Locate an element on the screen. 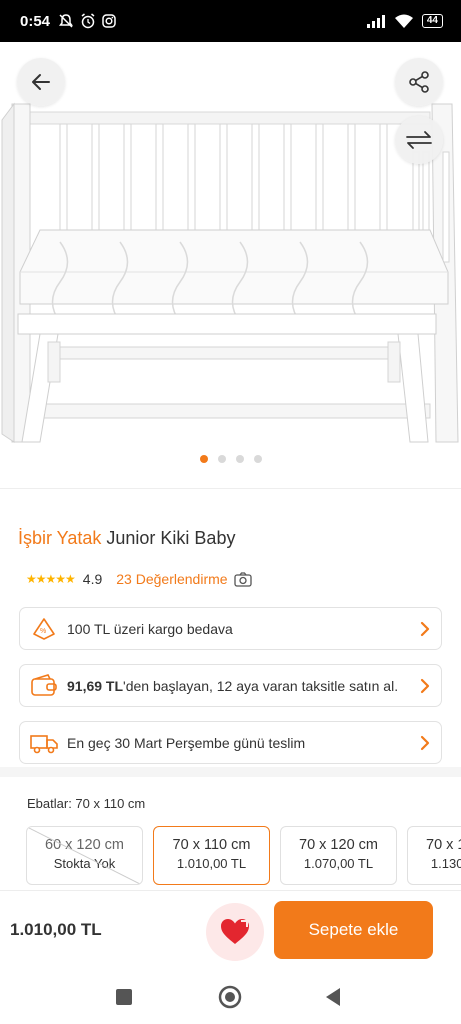 This screenshot has height=1024, width=461. free-shipping-icon: % is located at coordinates (44, 629).